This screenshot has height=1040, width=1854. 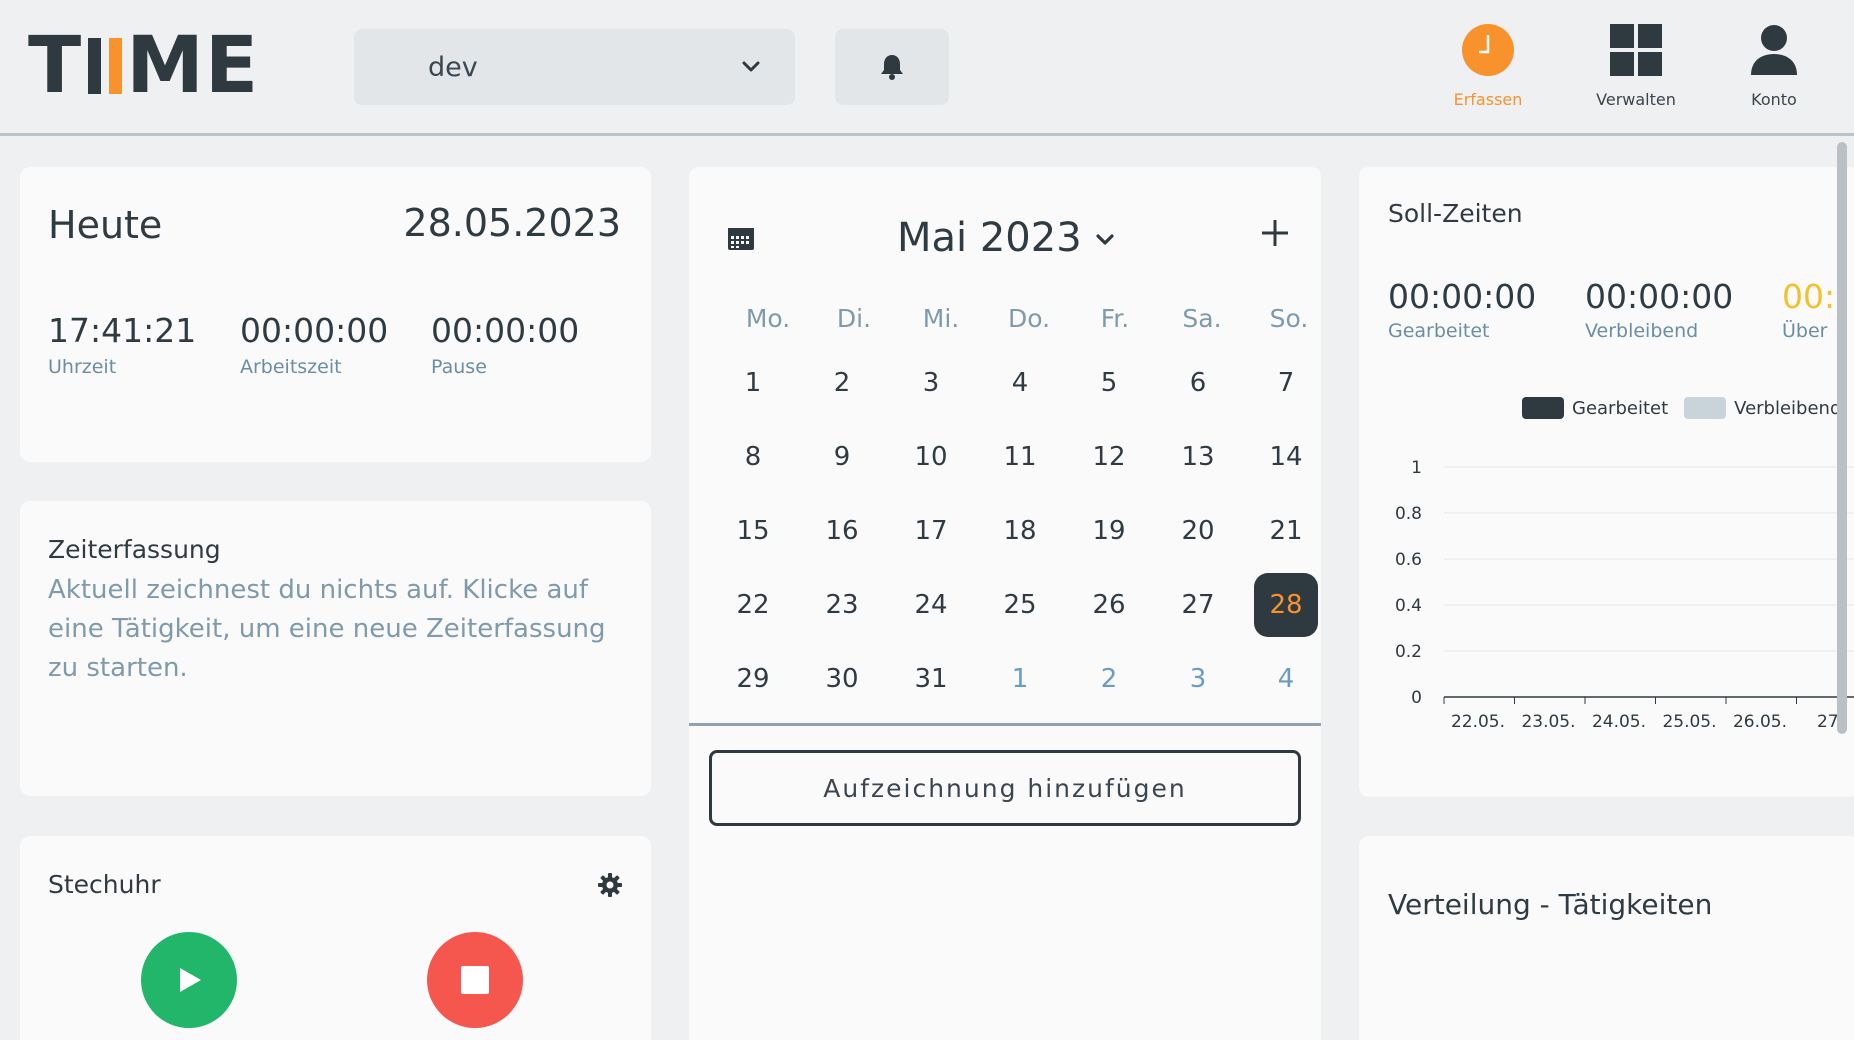 I want to click on verteilung-card: Verteilung - Tätigkeiten, so click(x=1606, y=938).